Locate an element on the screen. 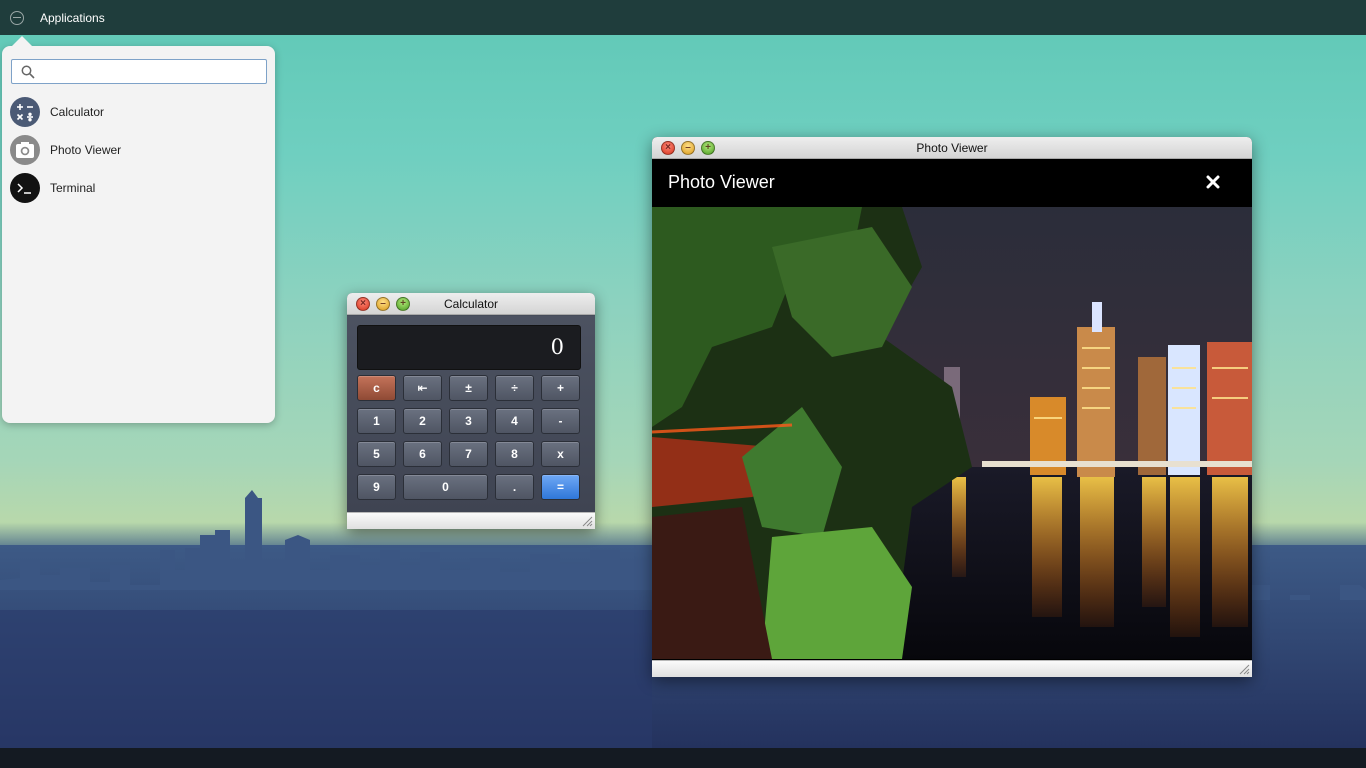  calculator-statusbar is located at coordinates (471, 520).